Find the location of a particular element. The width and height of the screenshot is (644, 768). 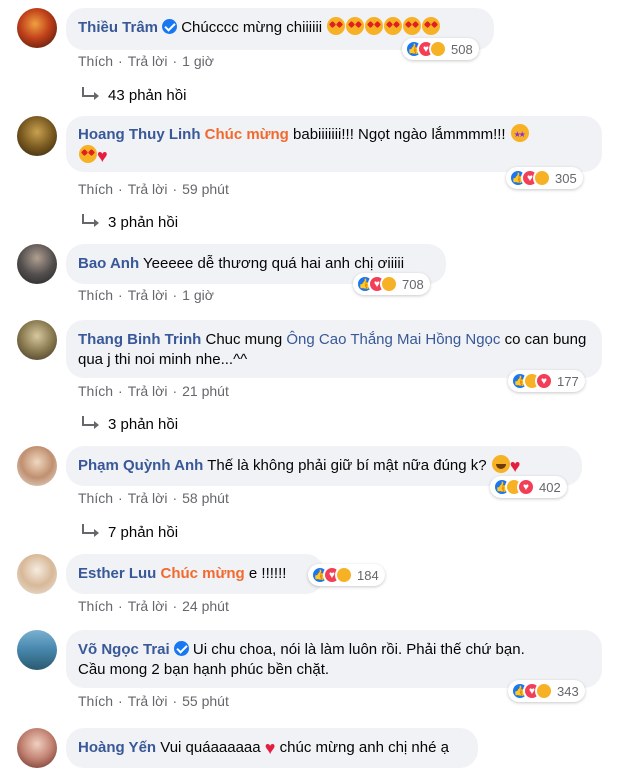

mention-tag: Ông Cao Thắng Mai Hồng Ngọc is located at coordinates (393, 339).